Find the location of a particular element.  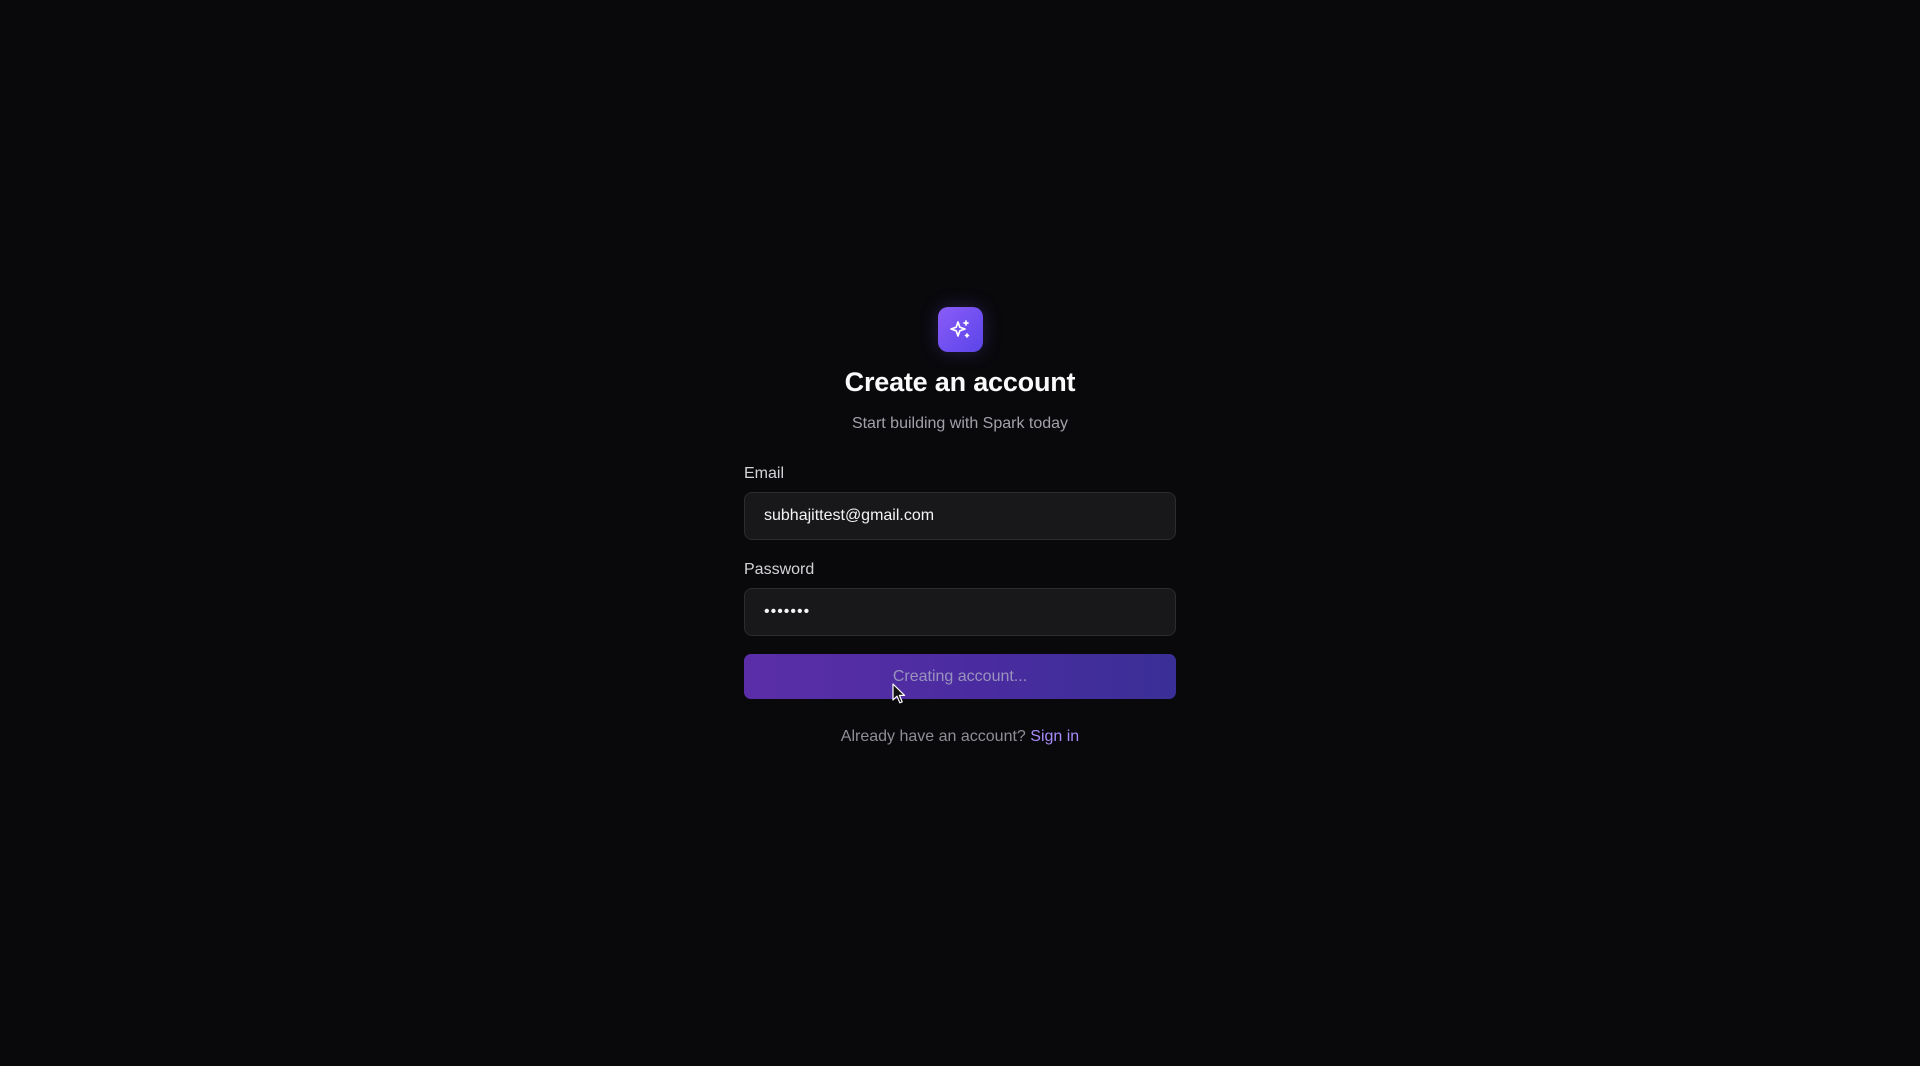

app-logo is located at coordinates (960, 329).